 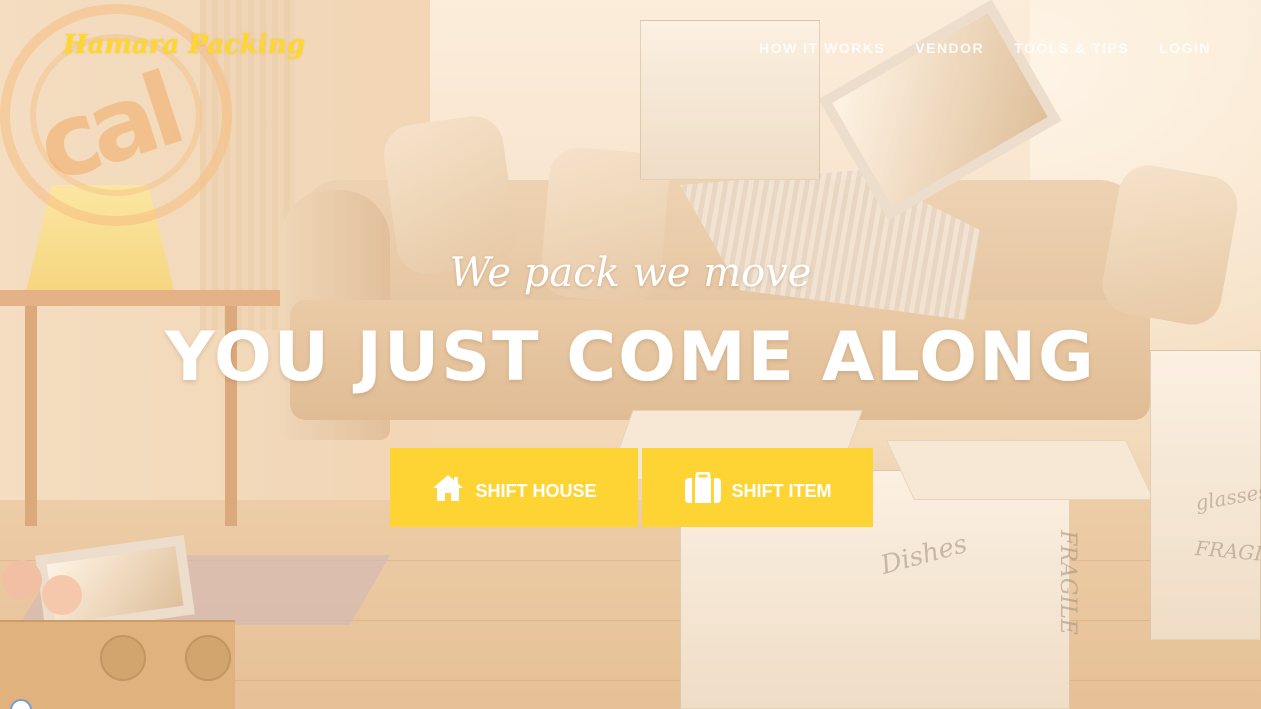 What do you see at coordinates (536, 491) in the screenshot?
I see `shift-house-label: SHIFT HOUSE` at bounding box center [536, 491].